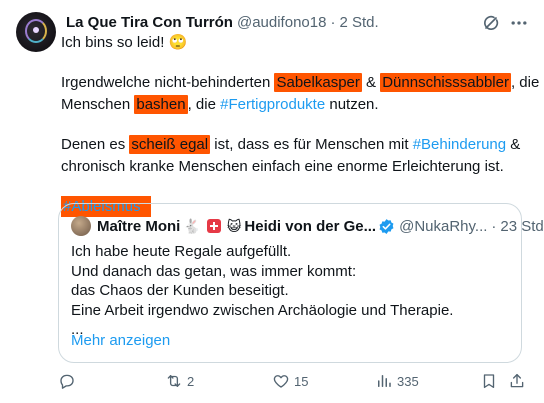  Describe the element at coordinates (386, 226) in the screenshot. I see `verified-badge-icon` at that location.